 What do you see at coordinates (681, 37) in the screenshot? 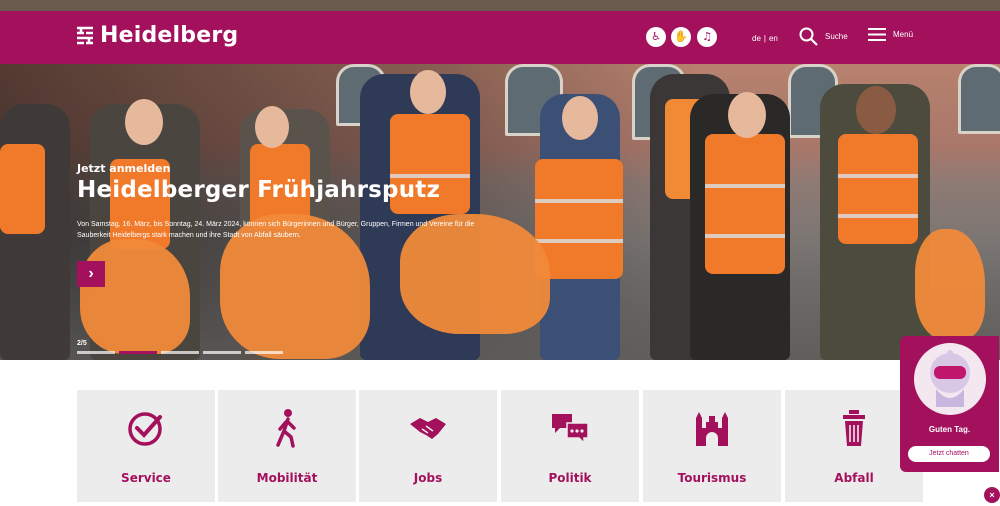
I see `sign-language-icon: ✋` at bounding box center [681, 37].